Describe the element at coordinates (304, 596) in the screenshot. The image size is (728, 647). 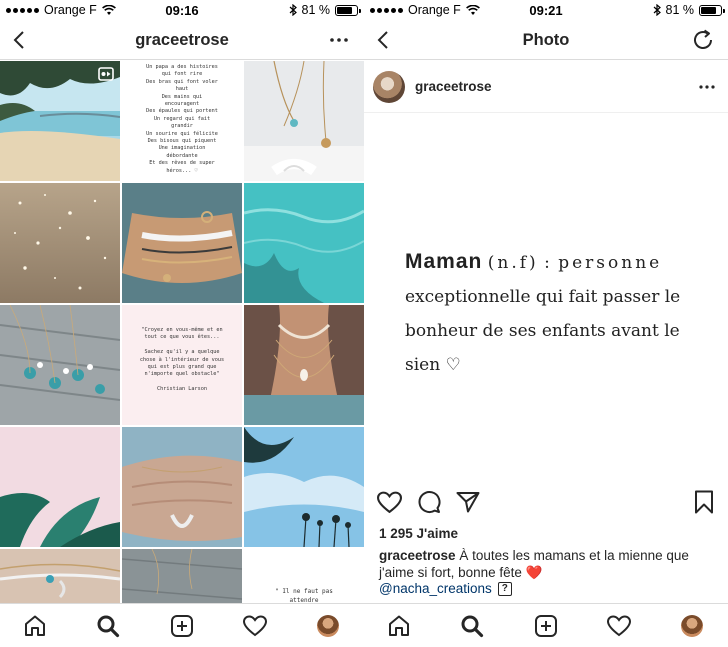
I see `grid-quote-text: " Il ne faut pas attendre` at that location.